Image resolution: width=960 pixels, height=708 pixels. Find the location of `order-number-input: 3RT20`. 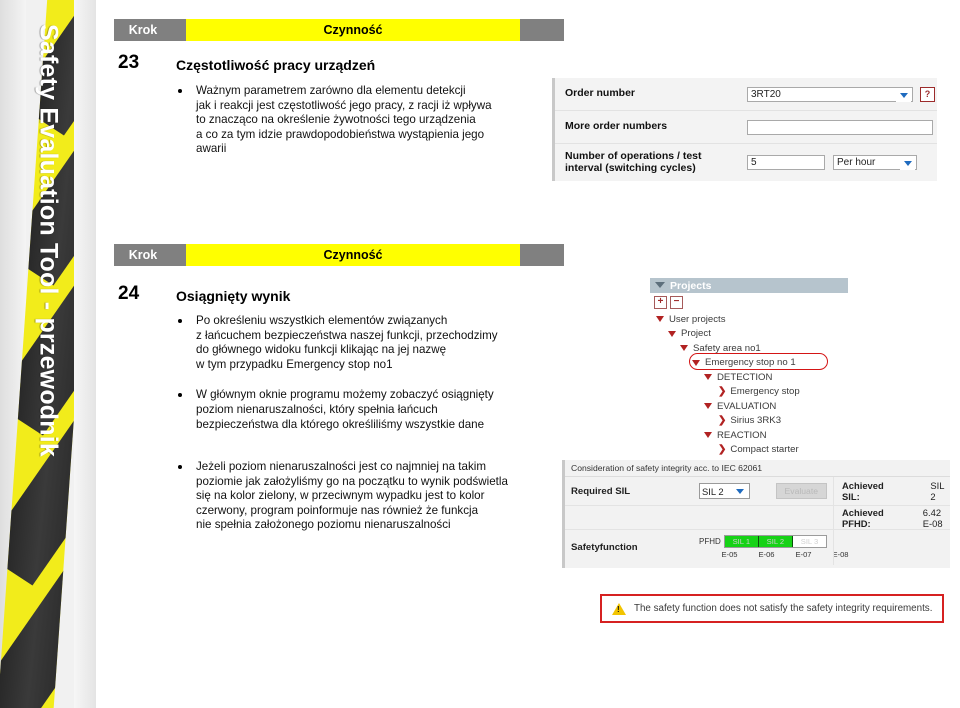

order-number-input: 3RT20 is located at coordinates (830, 94).